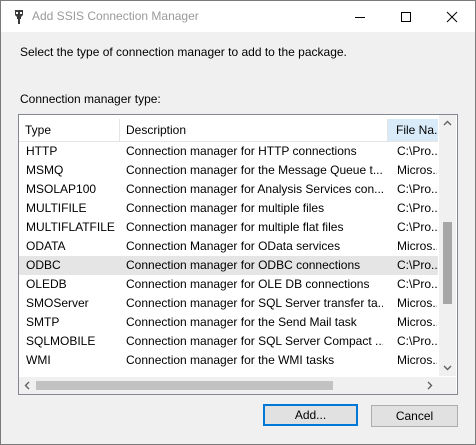 The width and height of the screenshot is (476, 445). Describe the element at coordinates (90, 99) in the screenshot. I see `list-label: Connection manager type:` at that location.